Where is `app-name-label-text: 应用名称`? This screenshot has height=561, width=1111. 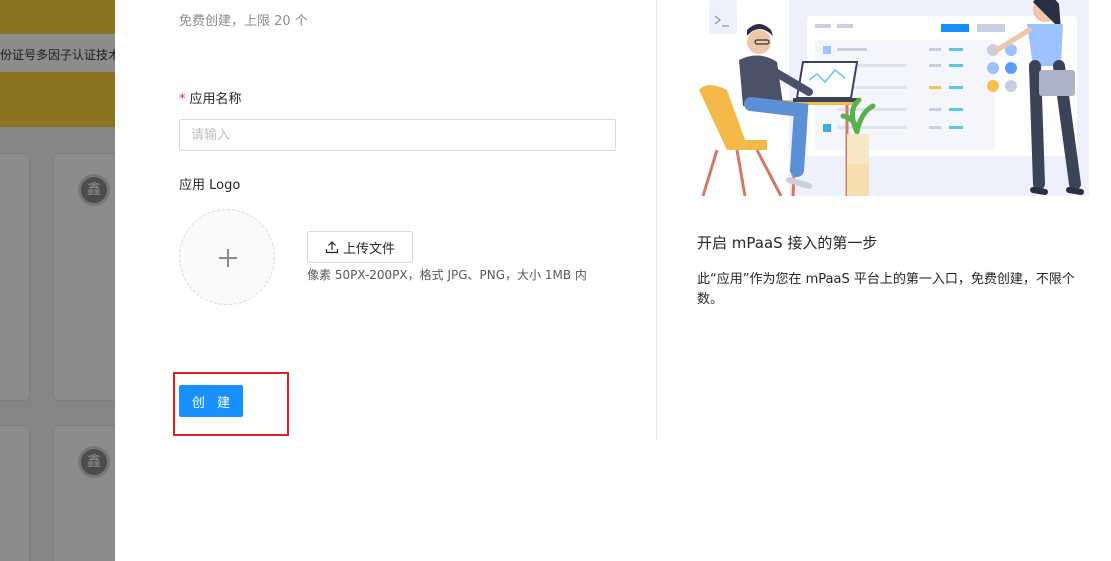
app-name-label-text: 应用名称 is located at coordinates (215, 99).